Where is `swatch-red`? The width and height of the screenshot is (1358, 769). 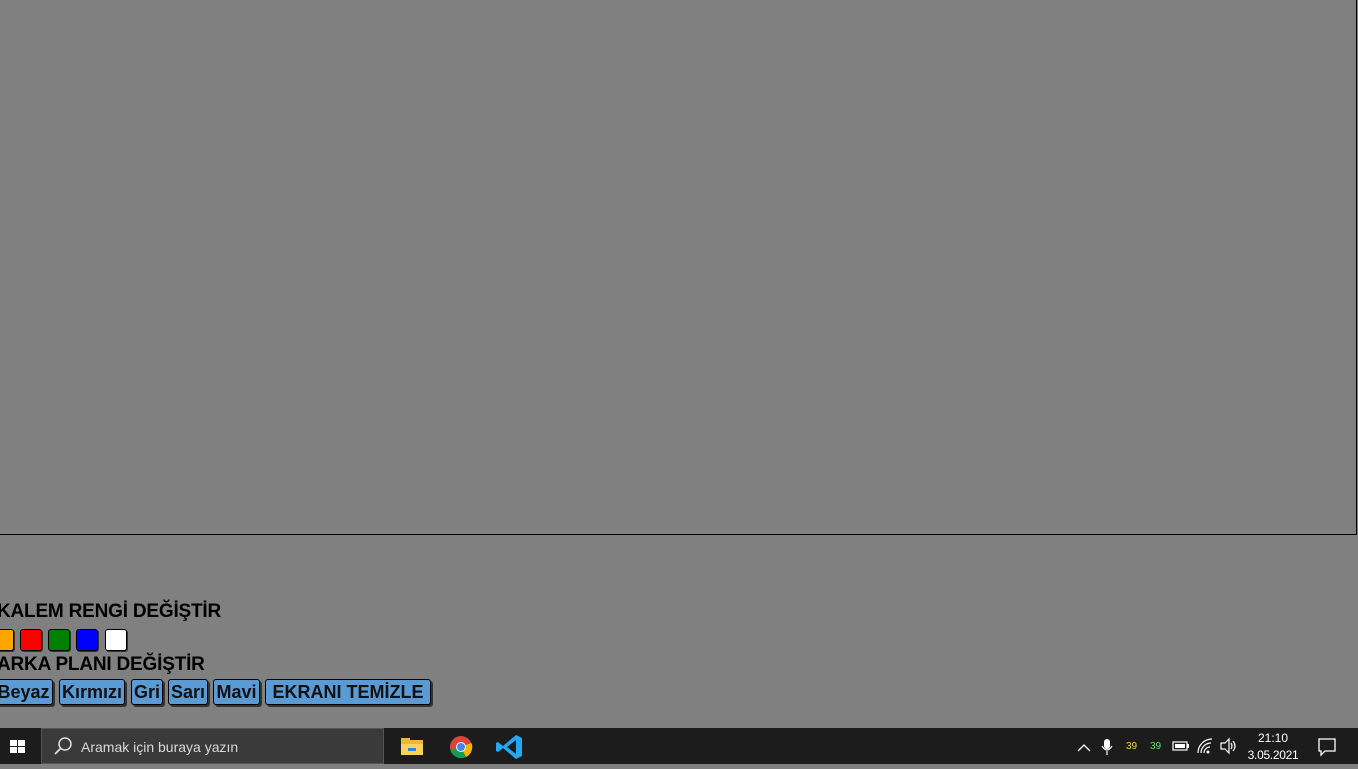 swatch-red is located at coordinates (31, 640).